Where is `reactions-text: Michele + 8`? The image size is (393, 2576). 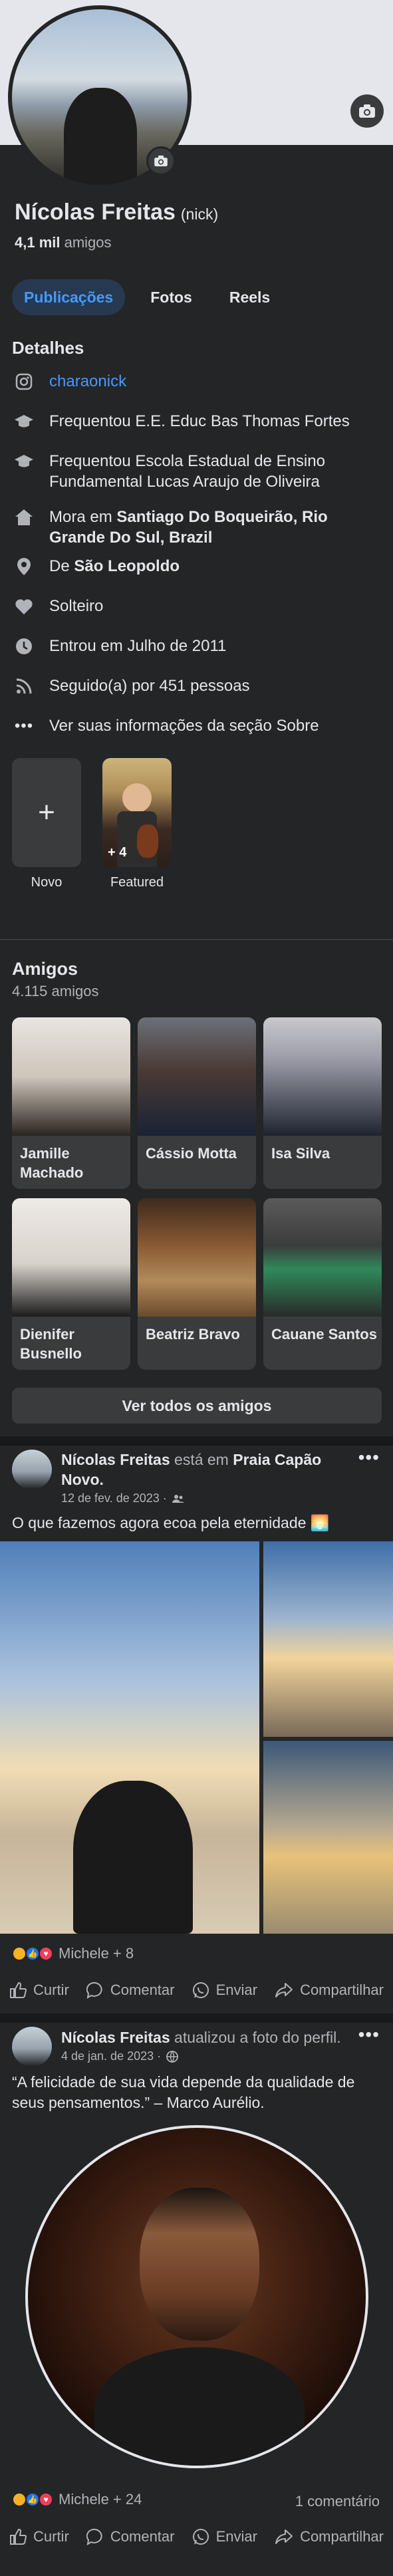
reactions-text: Michele + 8 is located at coordinates (96, 1953).